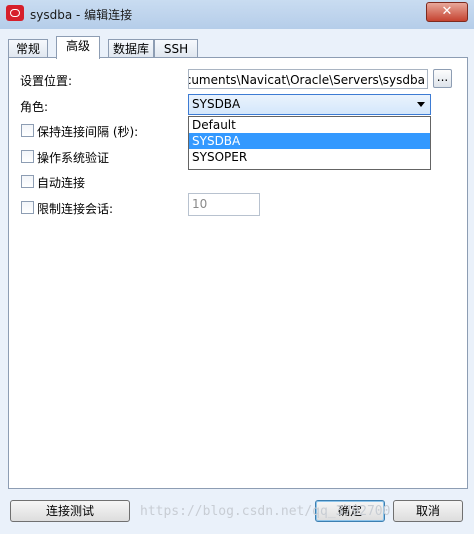  What do you see at coordinates (70, 511) in the screenshot?
I see `test-connection-button: 连接测试` at bounding box center [70, 511].